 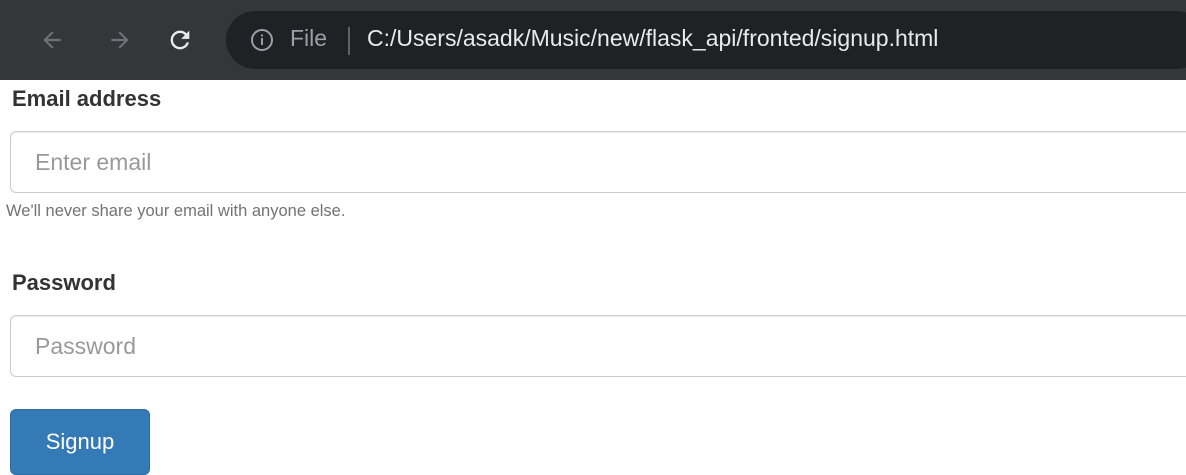 I want to click on arrow-left-icon, so click(x=52, y=40).